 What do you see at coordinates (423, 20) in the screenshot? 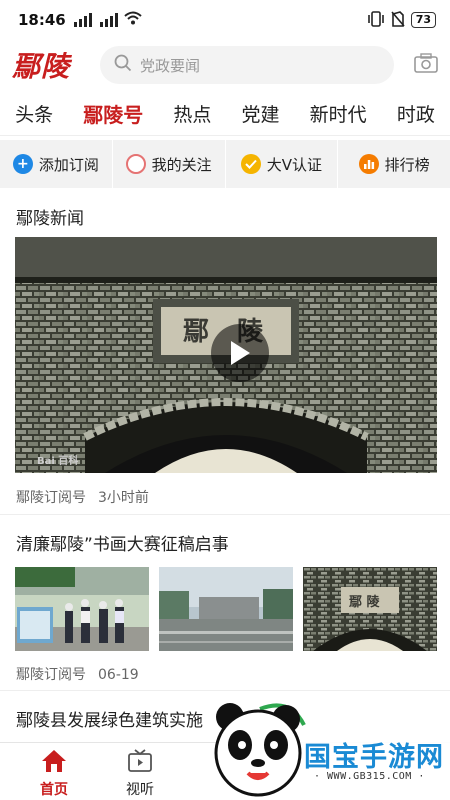
I see `battery-icon: 73` at bounding box center [423, 20].